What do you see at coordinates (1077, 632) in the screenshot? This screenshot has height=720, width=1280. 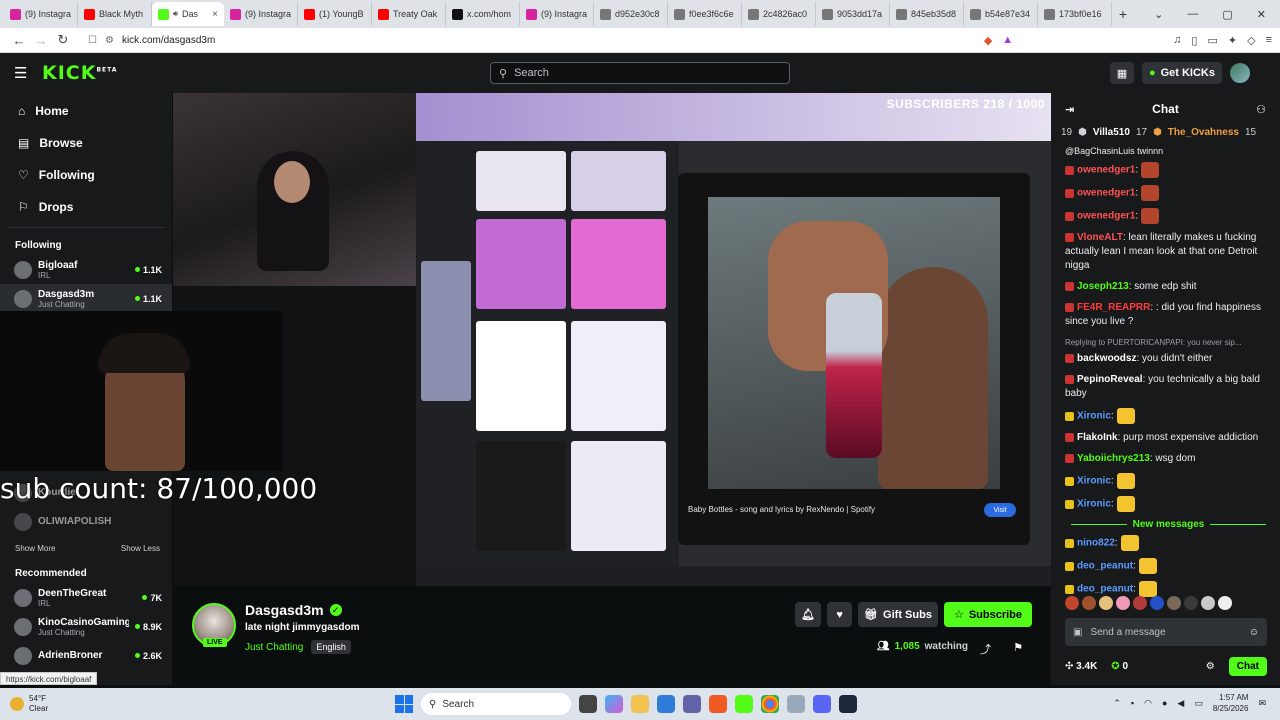 I see `chat-settings-icon: ▣` at bounding box center [1077, 632].